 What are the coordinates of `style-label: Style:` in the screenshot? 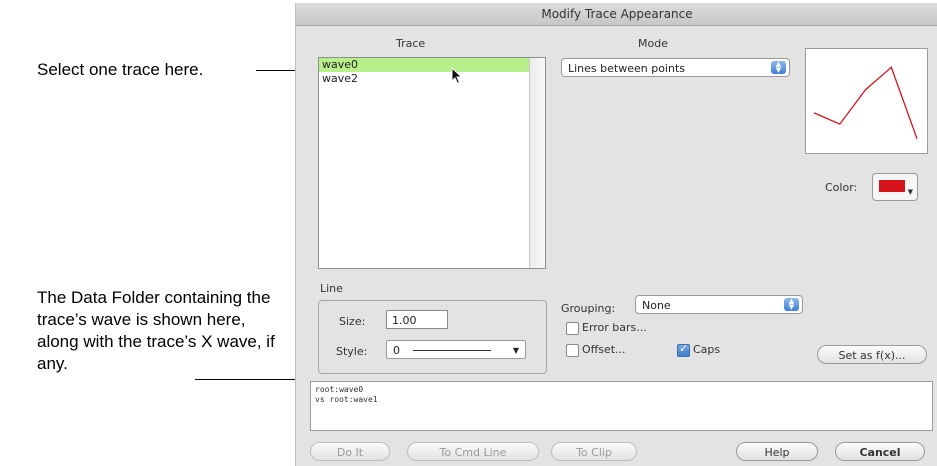 It's located at (352, 351).